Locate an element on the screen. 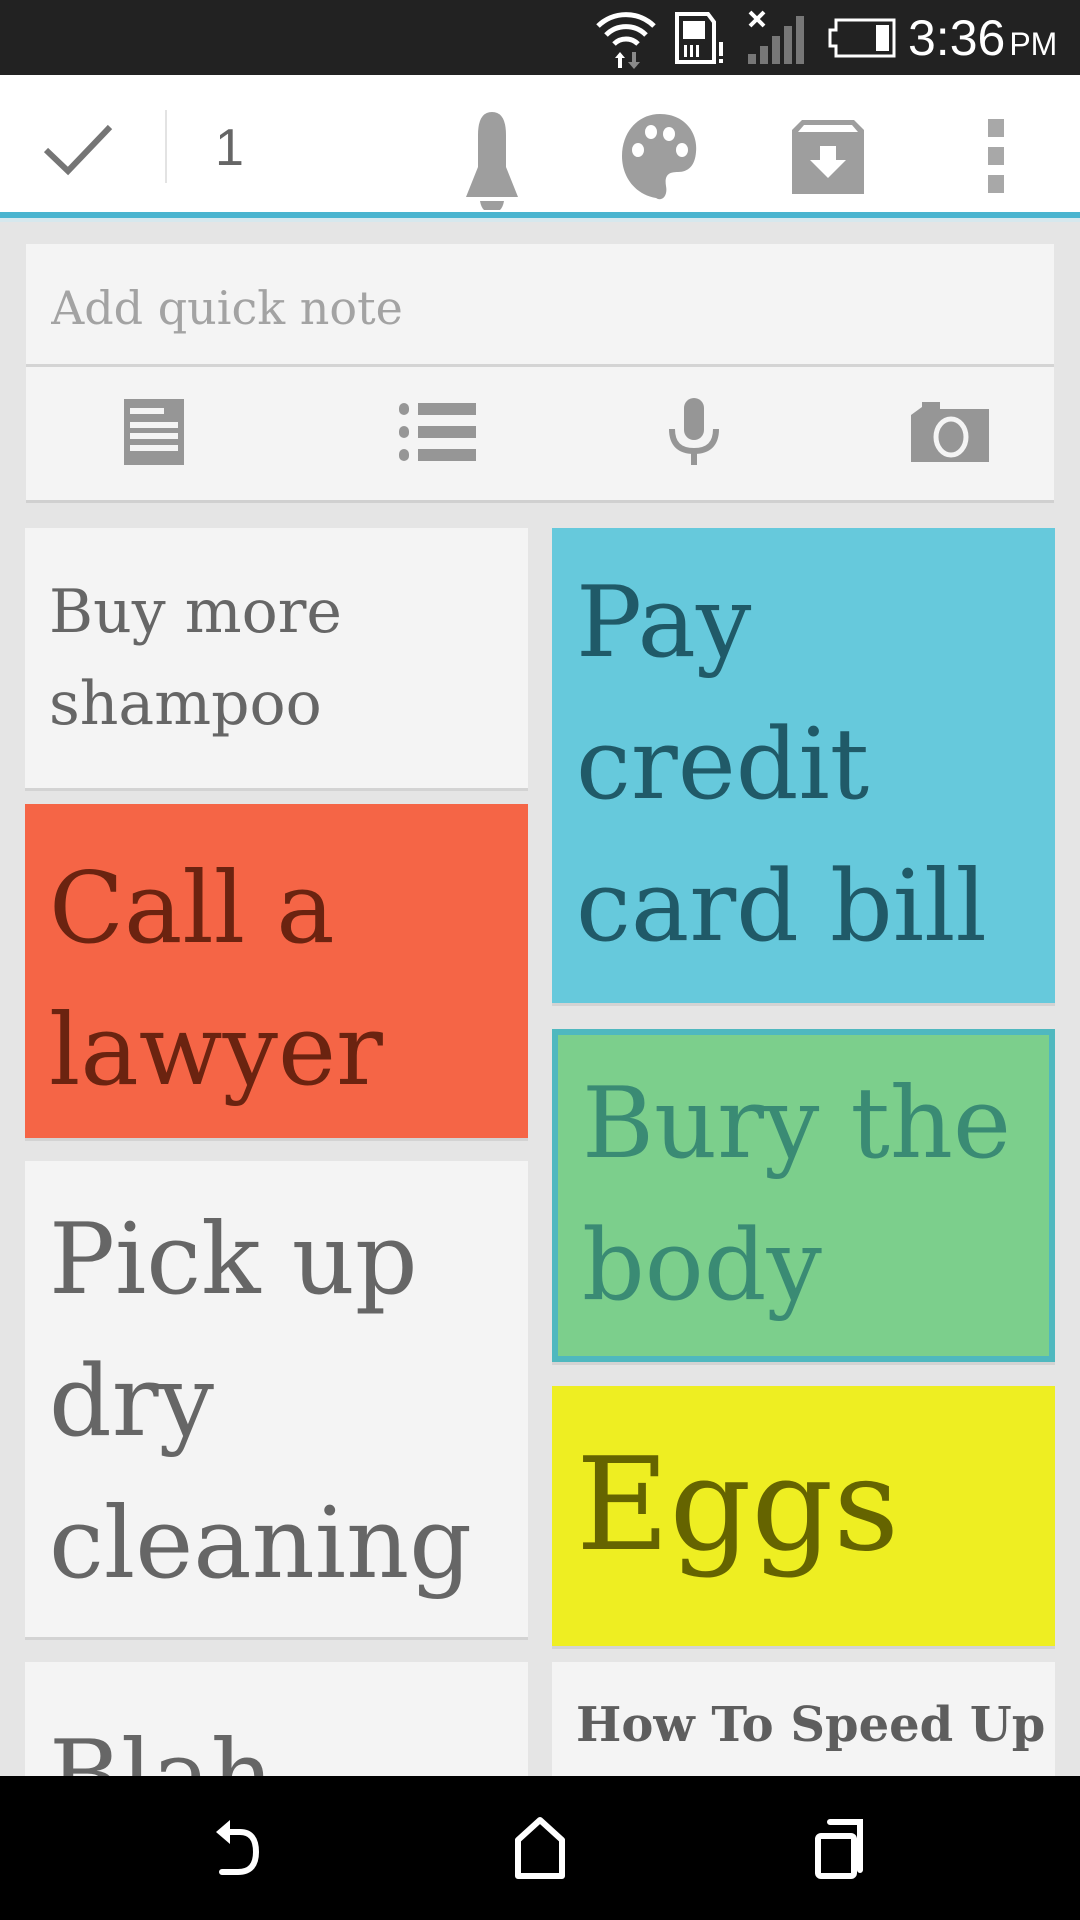 Image resolution: width=1080 pixels, height=1920 pixels. checkmark-icon is located at coordinates (78, 150).